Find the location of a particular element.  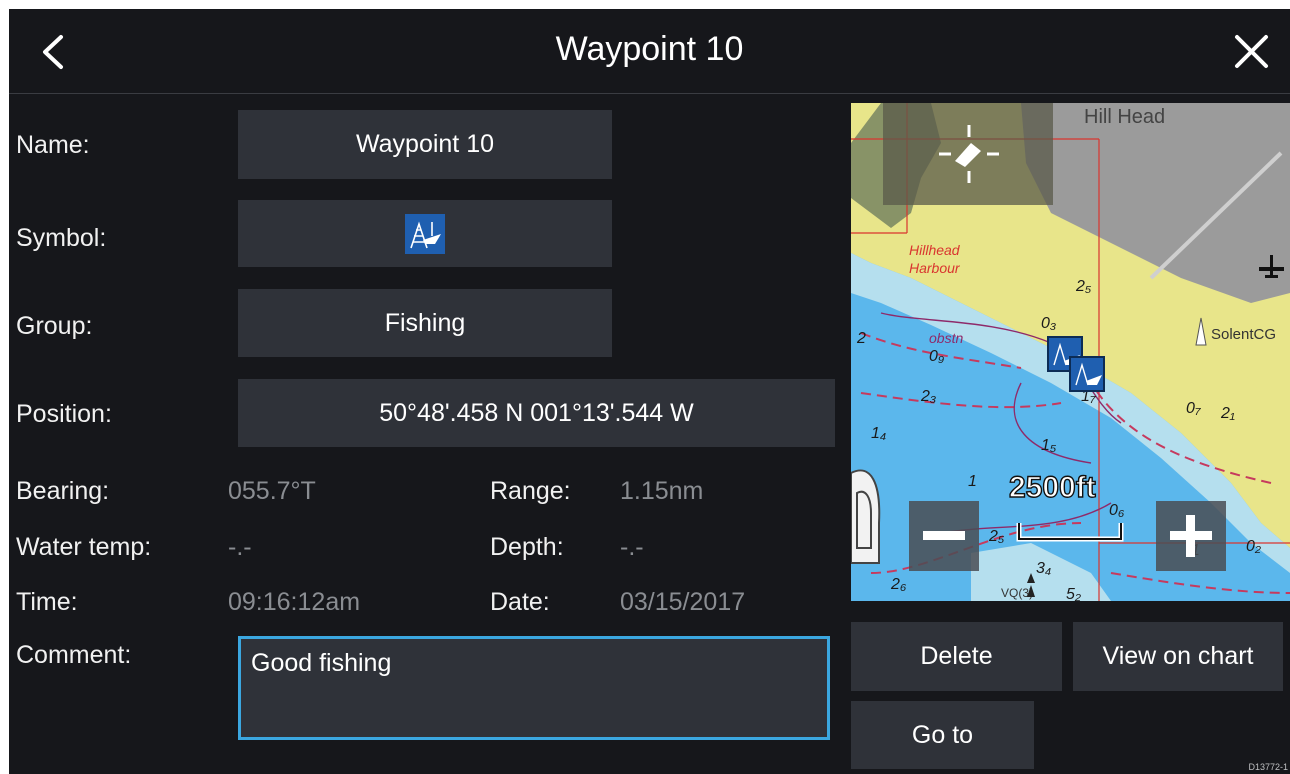

bearing-label: Bearing: is located at coordinates (63, 491).